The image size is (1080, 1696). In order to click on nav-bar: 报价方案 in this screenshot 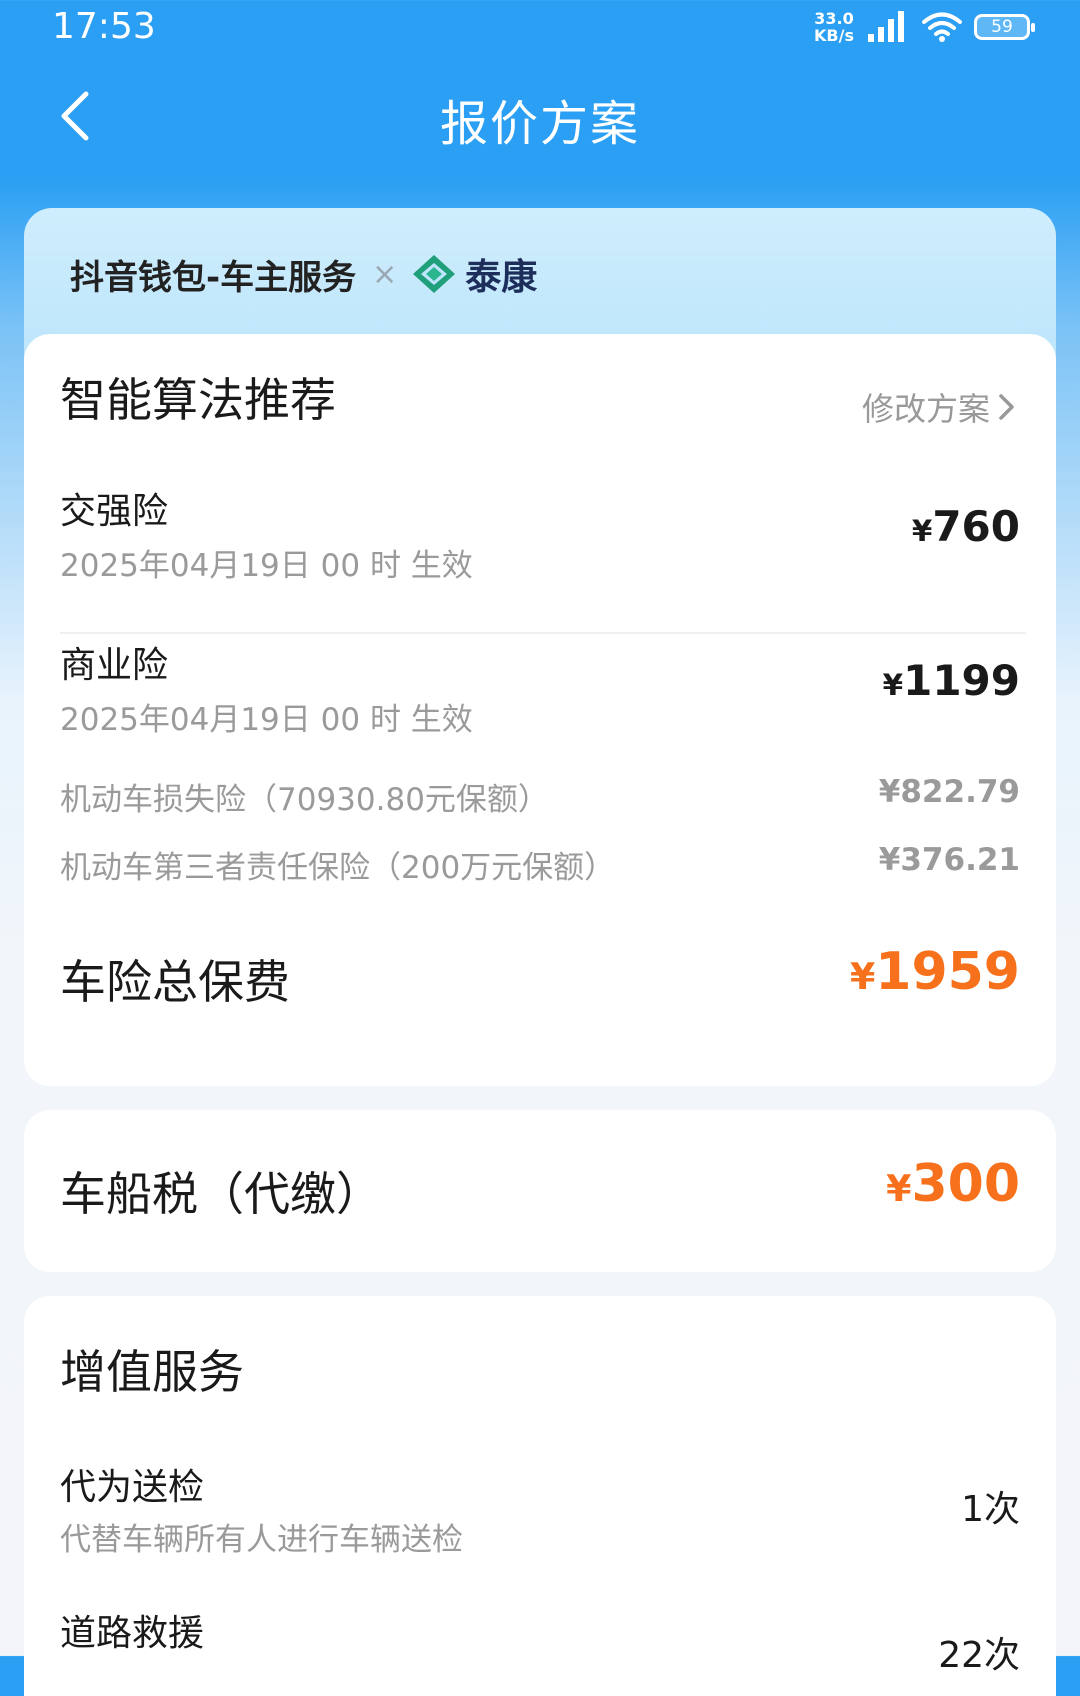, I will do `click(540, 116)`.